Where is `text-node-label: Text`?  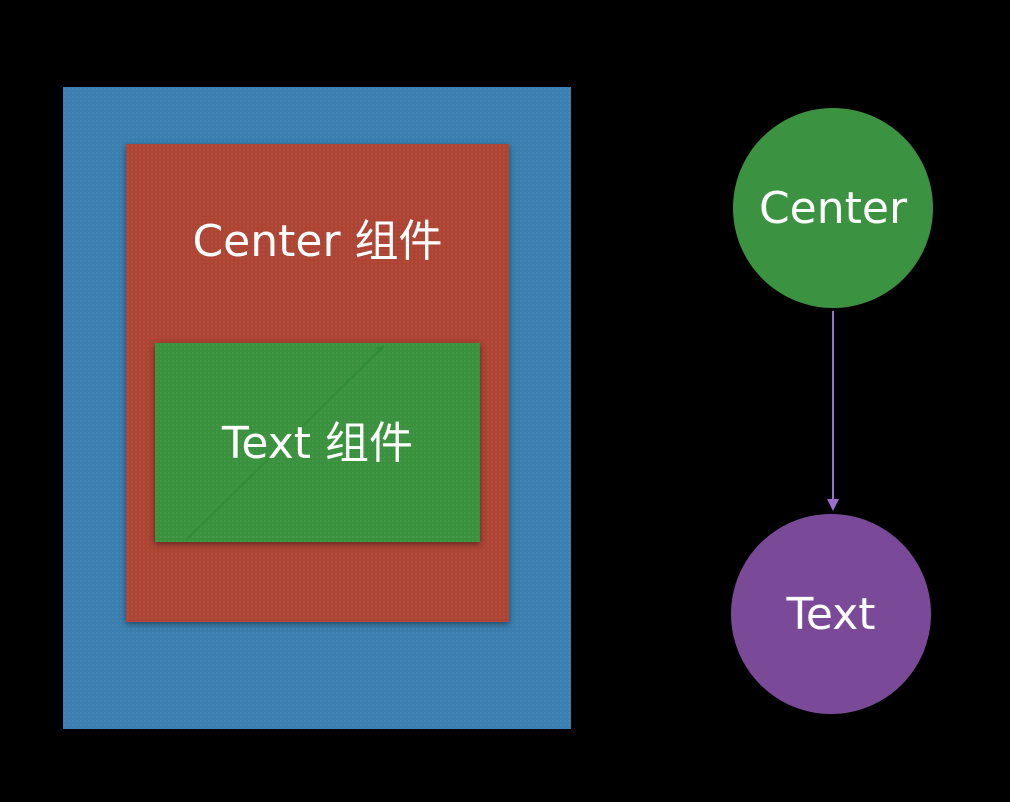 text-node-label: Text is located at coordinates (831, 614).